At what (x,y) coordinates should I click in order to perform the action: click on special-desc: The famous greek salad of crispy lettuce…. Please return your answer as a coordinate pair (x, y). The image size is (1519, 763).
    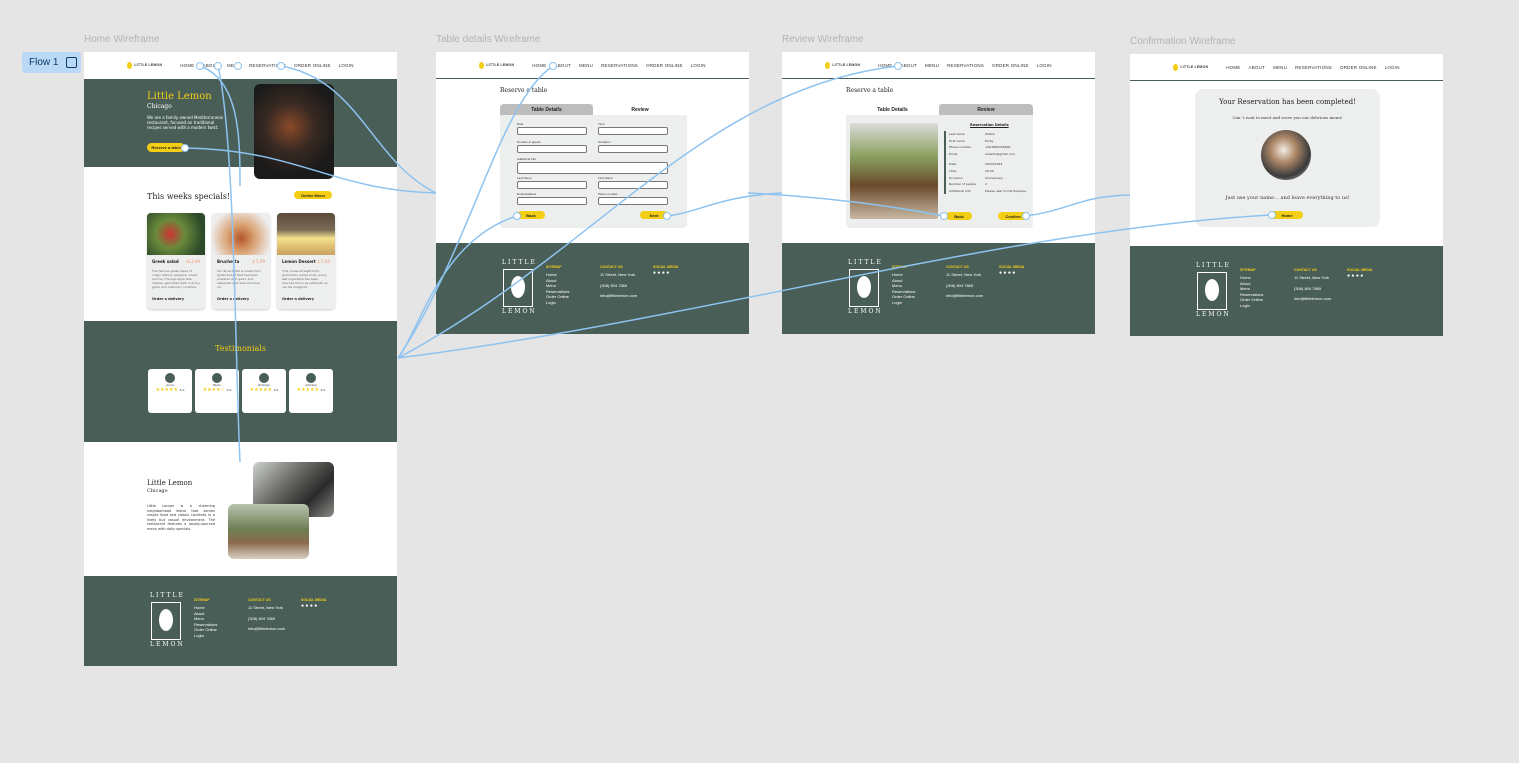
    Looking at the image, I should click on (176, 279).